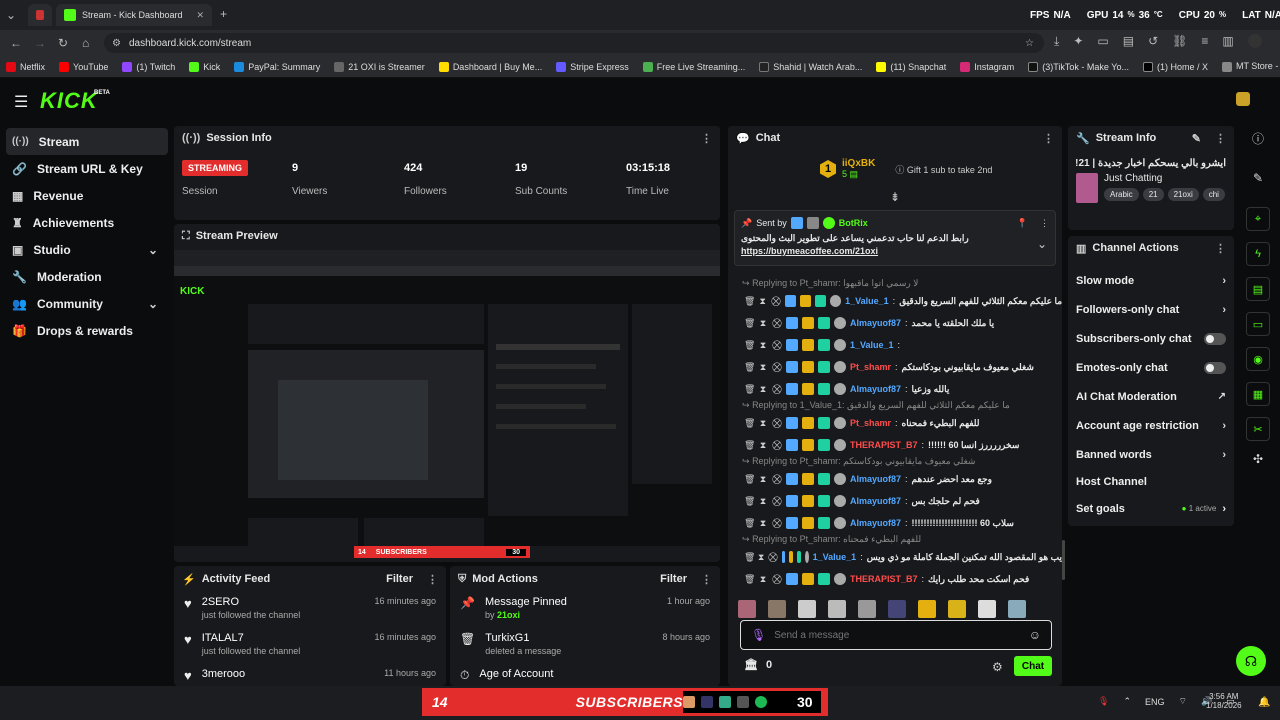 The image size is (1280, 720). I want to click on mic-tray-icon: 🎙, so click(1103, 701).